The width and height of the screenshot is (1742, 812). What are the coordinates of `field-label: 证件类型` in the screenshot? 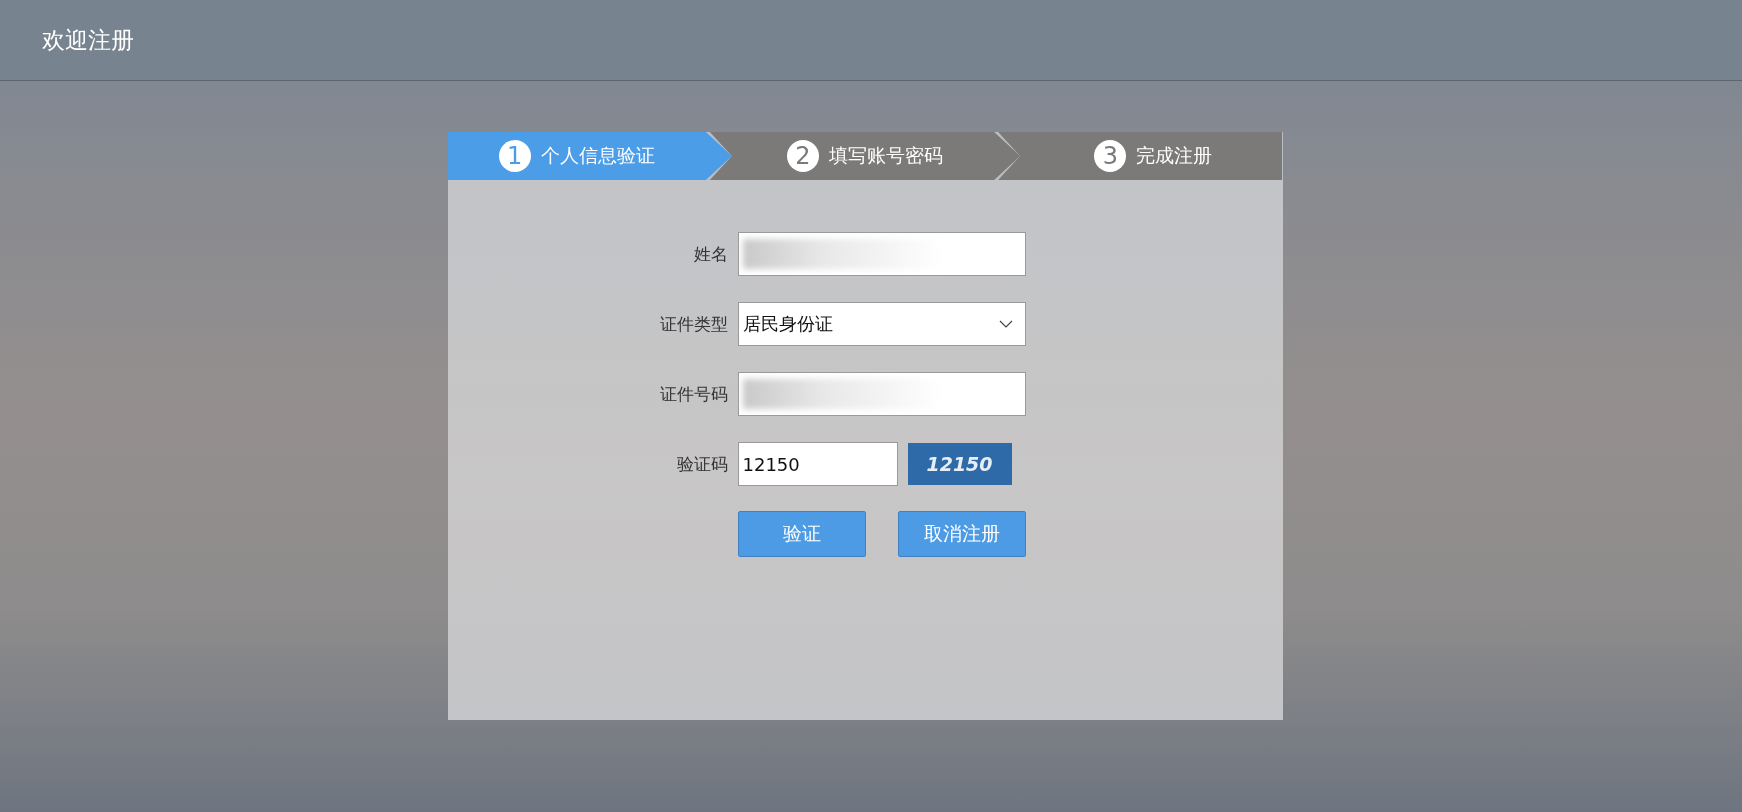 It's located at (693, 324).